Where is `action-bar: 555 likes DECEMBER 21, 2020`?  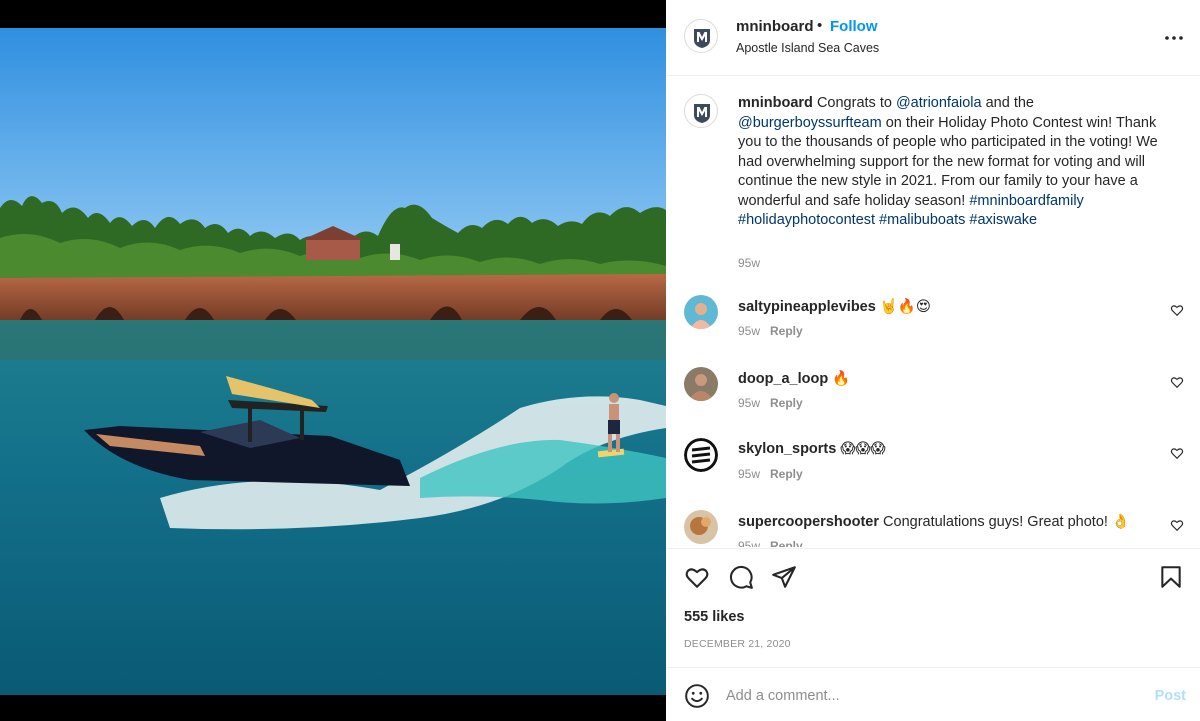
action-bar: 555 likes DECEMBER 21, 2020 is located at coordinates (933, 608).